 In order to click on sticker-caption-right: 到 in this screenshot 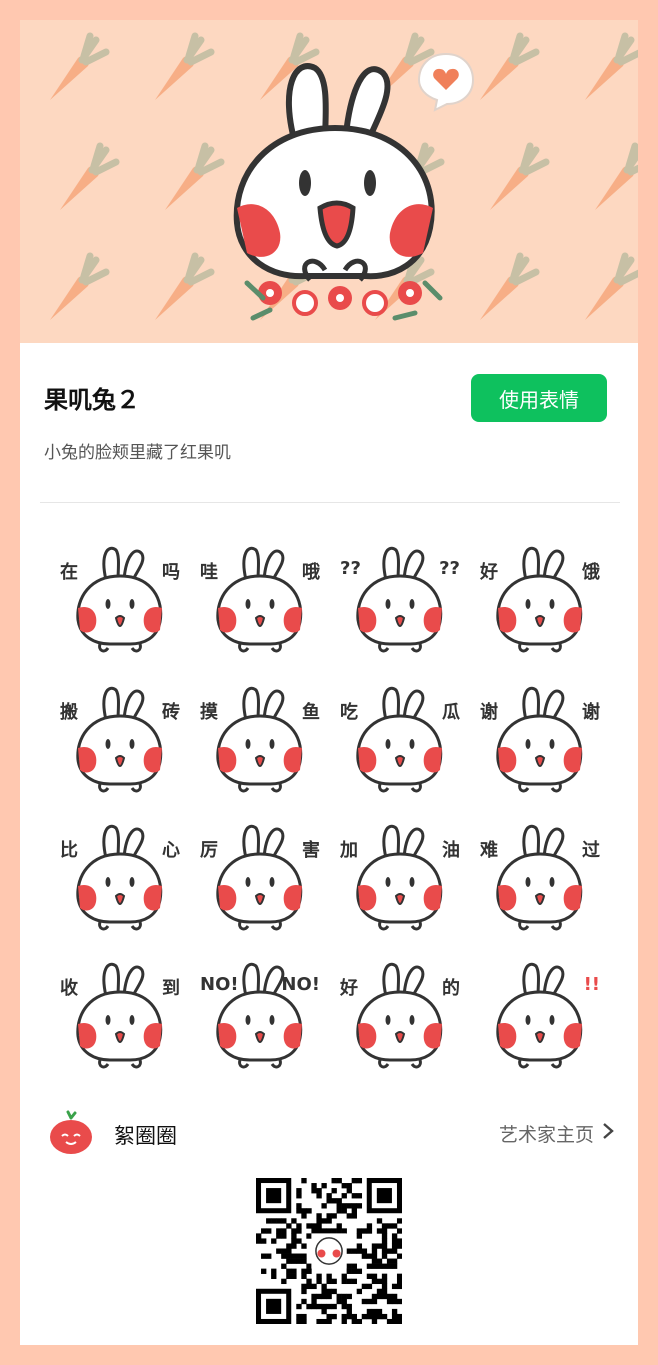, I will do `click(171, 988)`.